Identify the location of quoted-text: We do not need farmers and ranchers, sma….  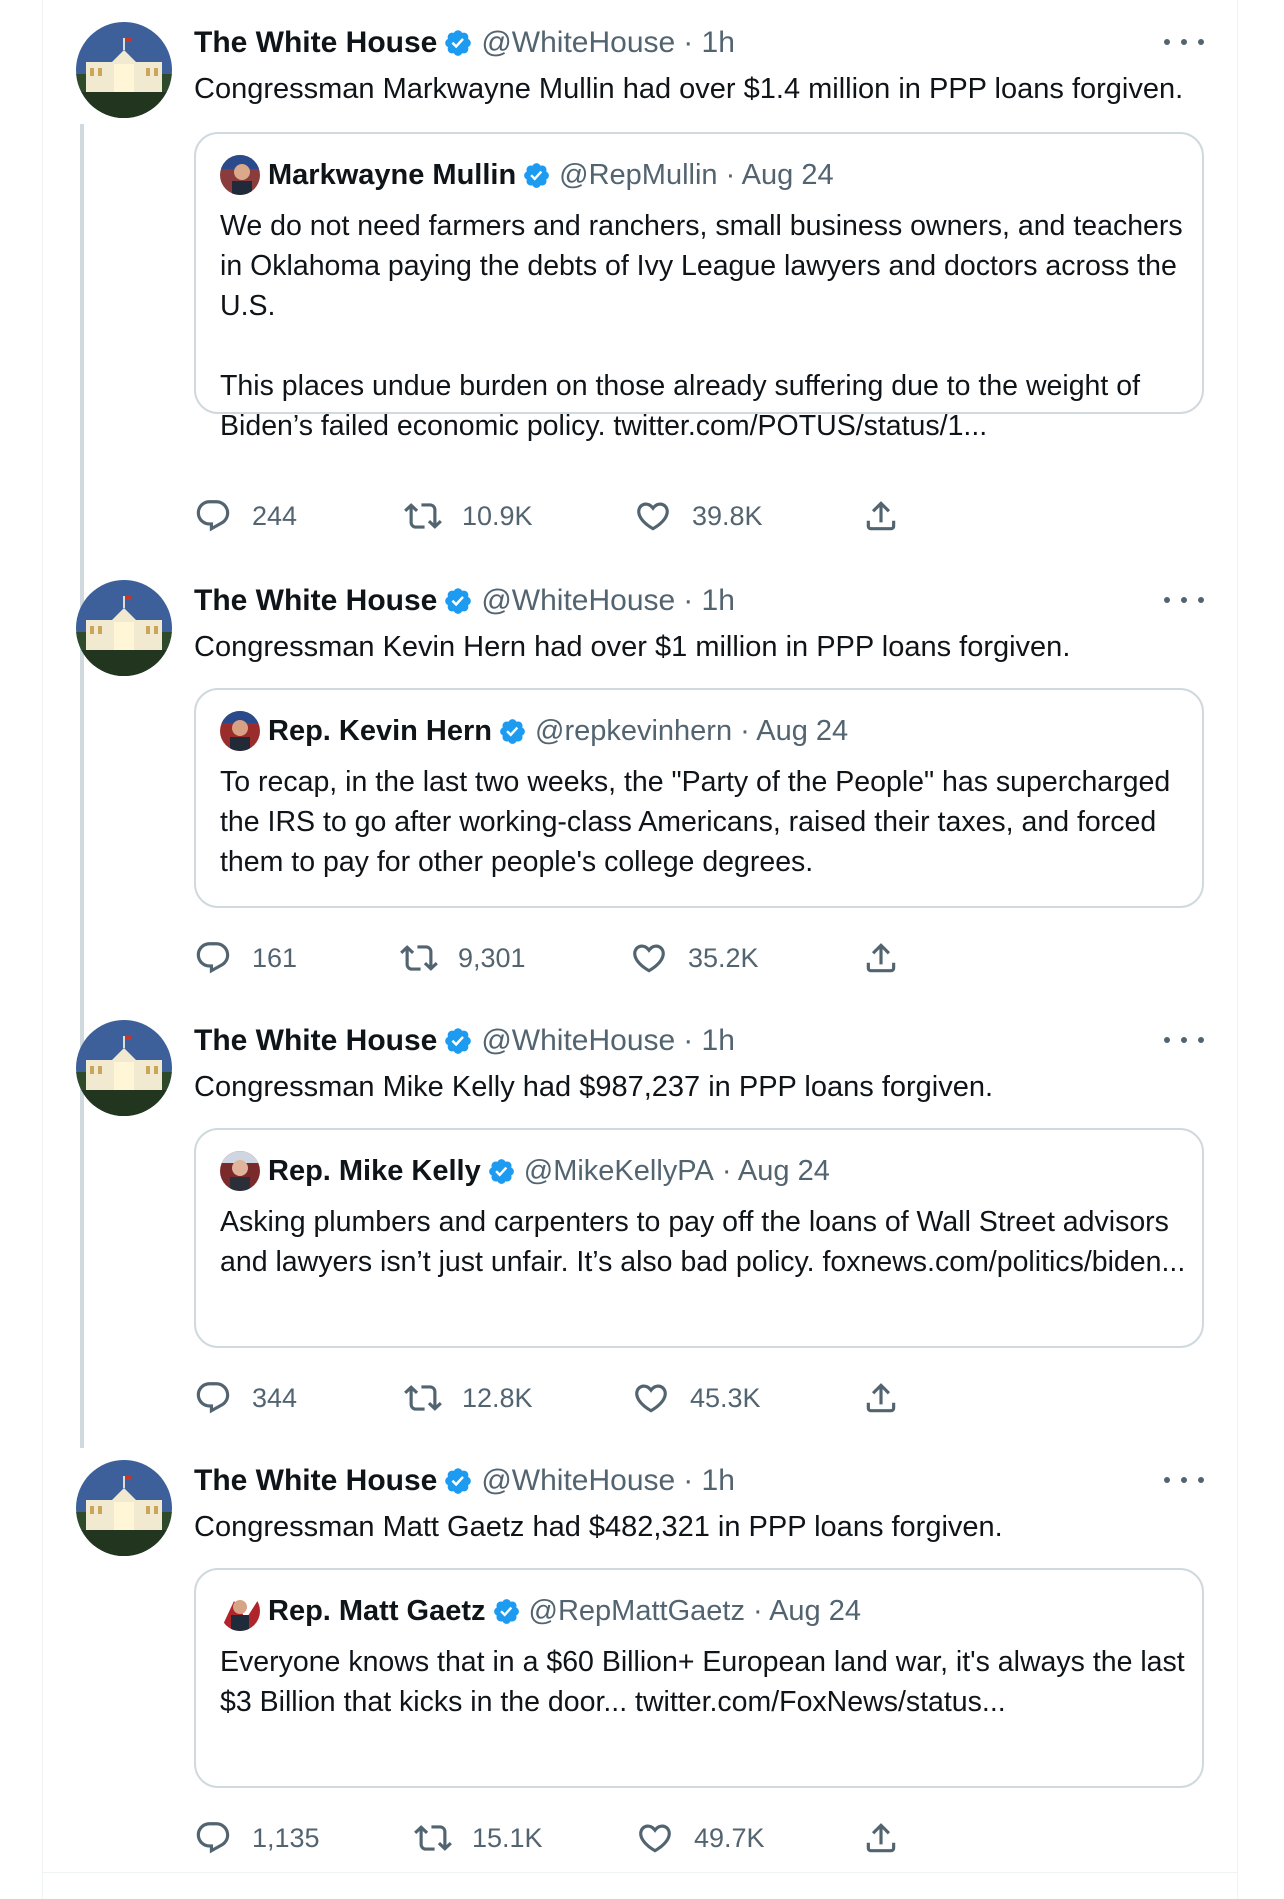
(703, 326).